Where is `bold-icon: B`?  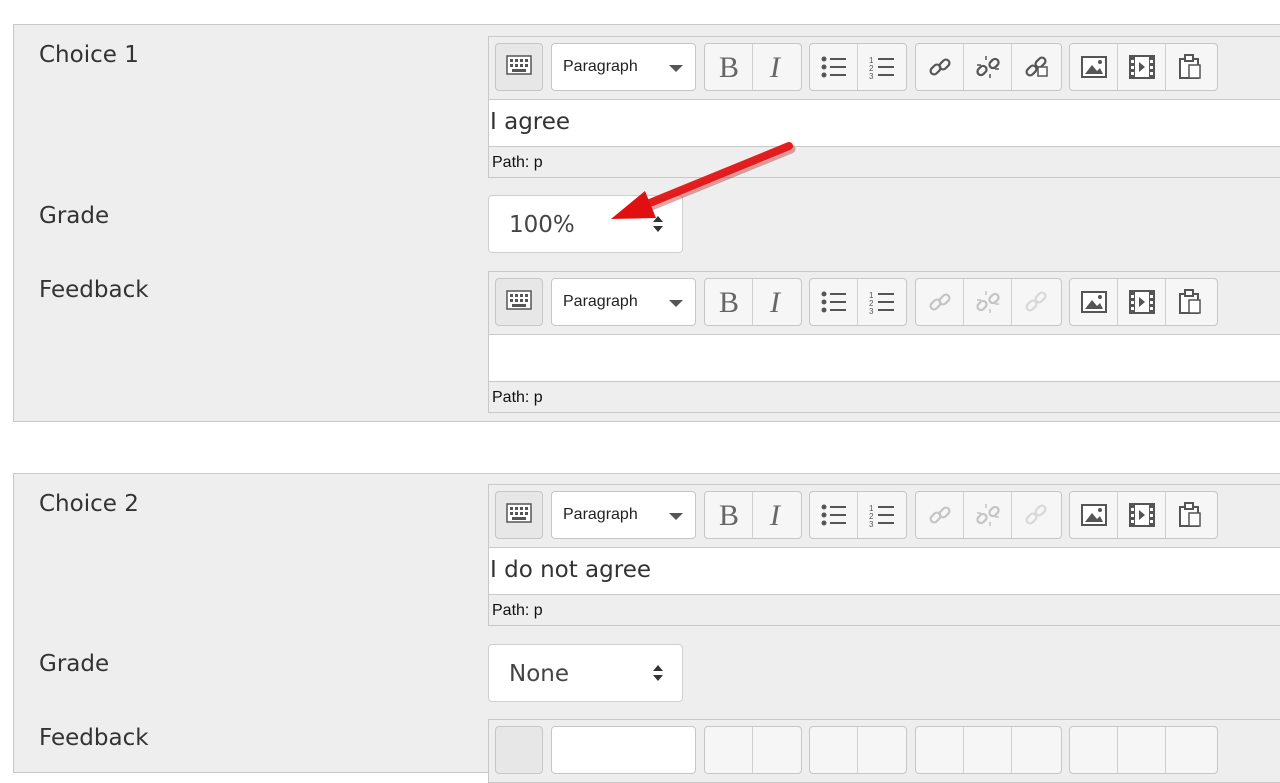
bold-icon: B is located at coordinates (729, 67).